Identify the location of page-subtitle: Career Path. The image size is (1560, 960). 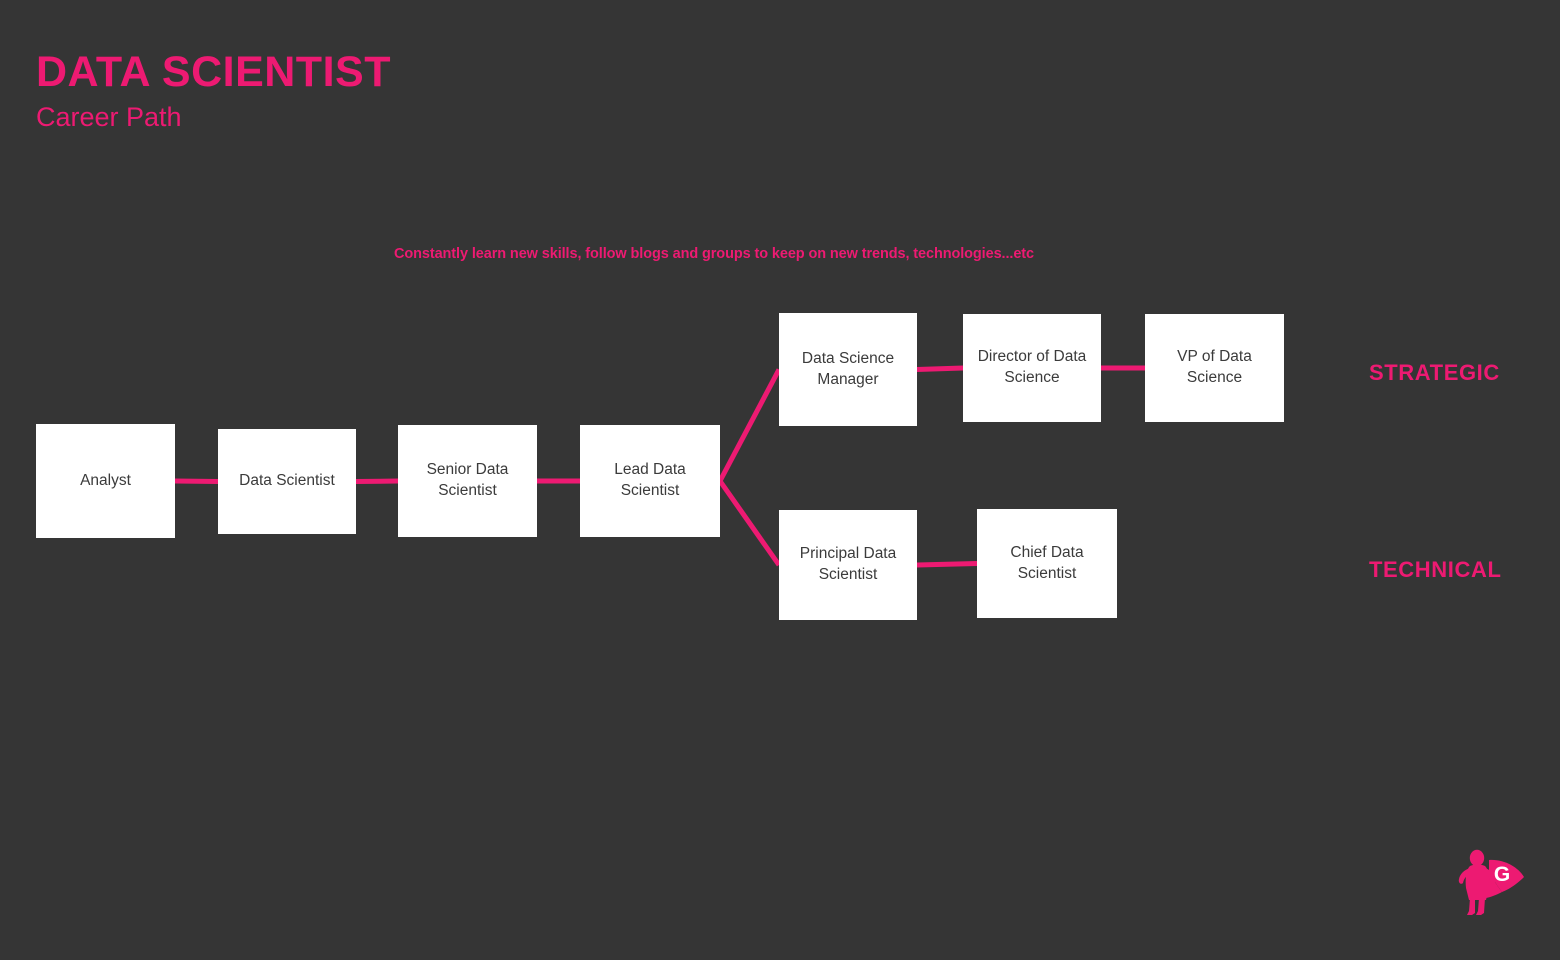
(109, 117).